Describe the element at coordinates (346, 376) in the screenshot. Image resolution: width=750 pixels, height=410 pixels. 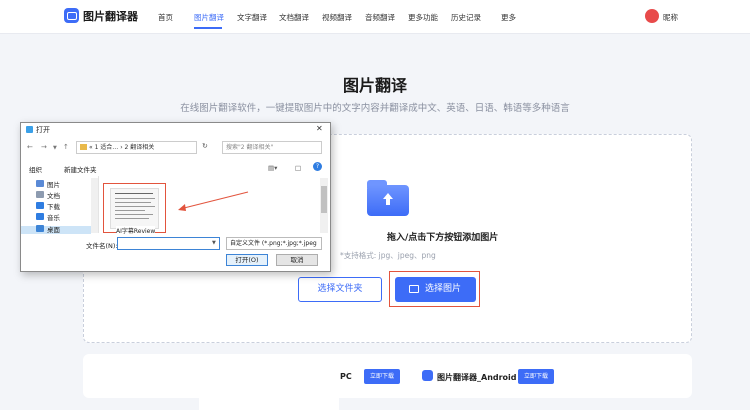
I see `download-pc-label: PC` at that location.